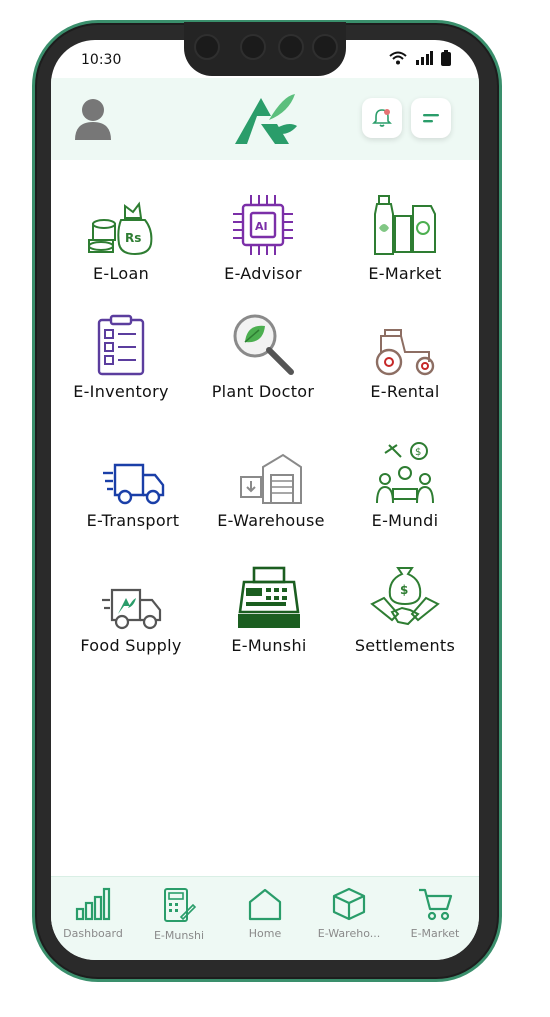  I want to click on grid-item-e-munshi: E-Munshi, so click(269, 607).